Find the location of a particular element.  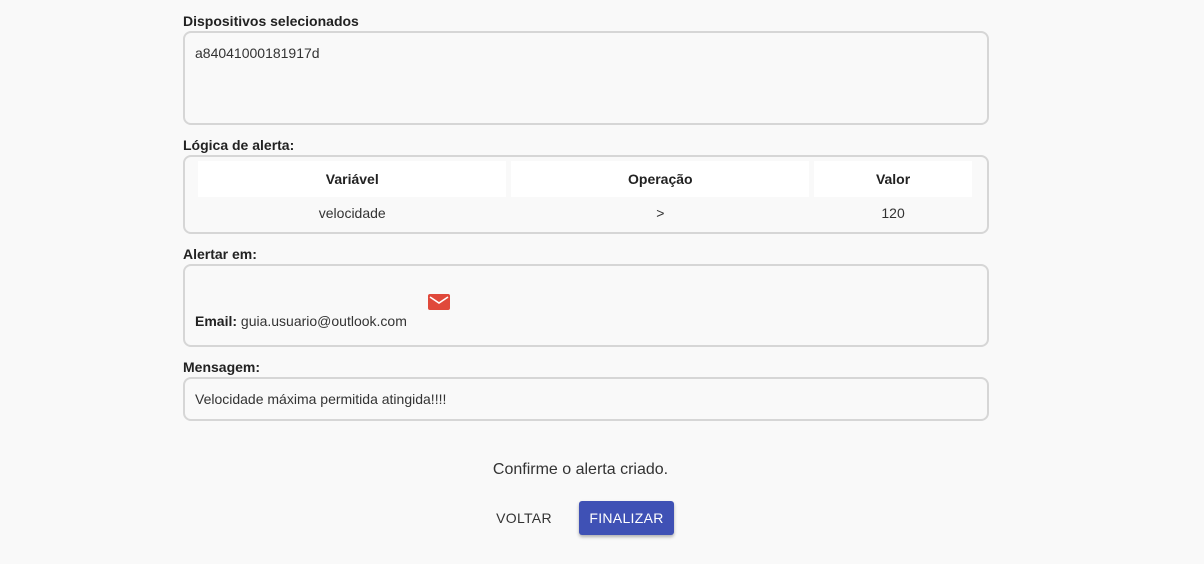

devices-box: a84041000181917d is located at coordinates (586, 78).